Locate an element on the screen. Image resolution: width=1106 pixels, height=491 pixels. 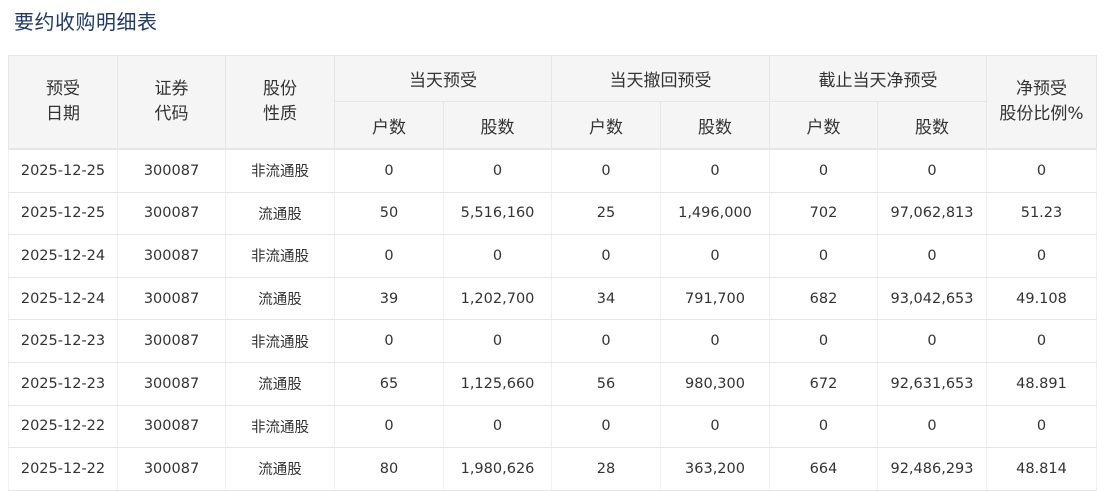
cell-withdraw-households: 56 is located at coordinates (606, 383).